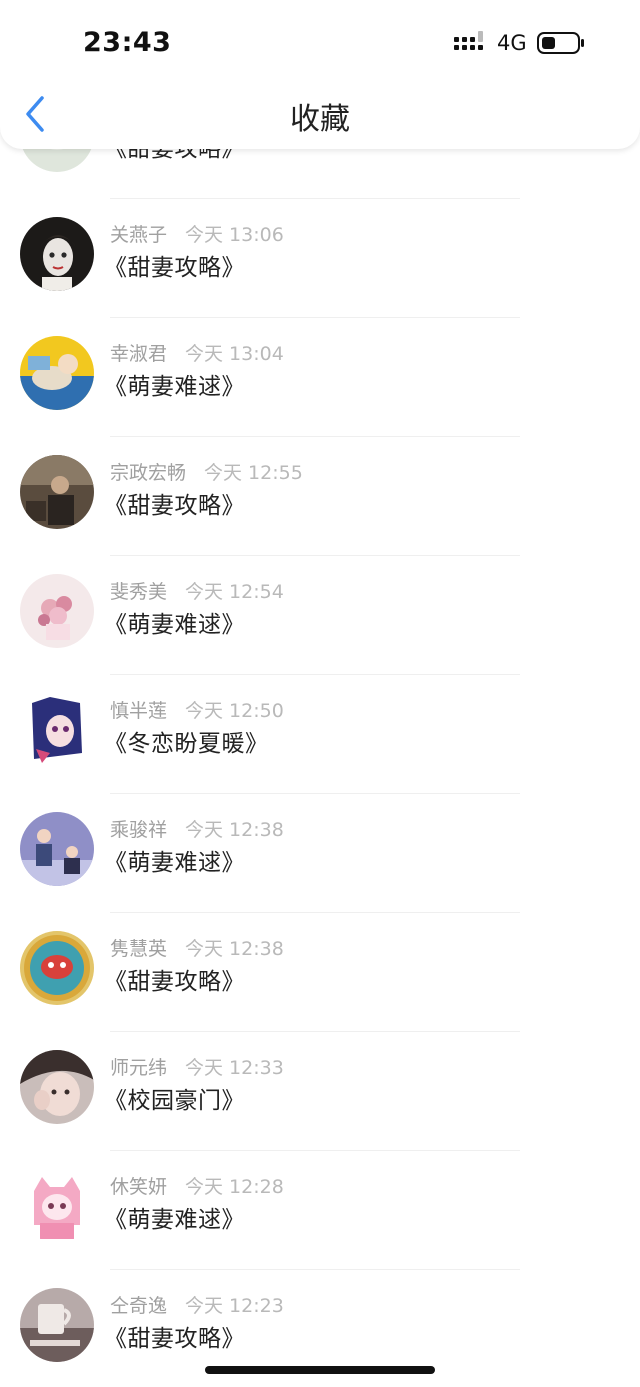 The width and height of the screenshot is (640, 1387). I want to click on timestamp: 今天 13:06, so click(234, 235).